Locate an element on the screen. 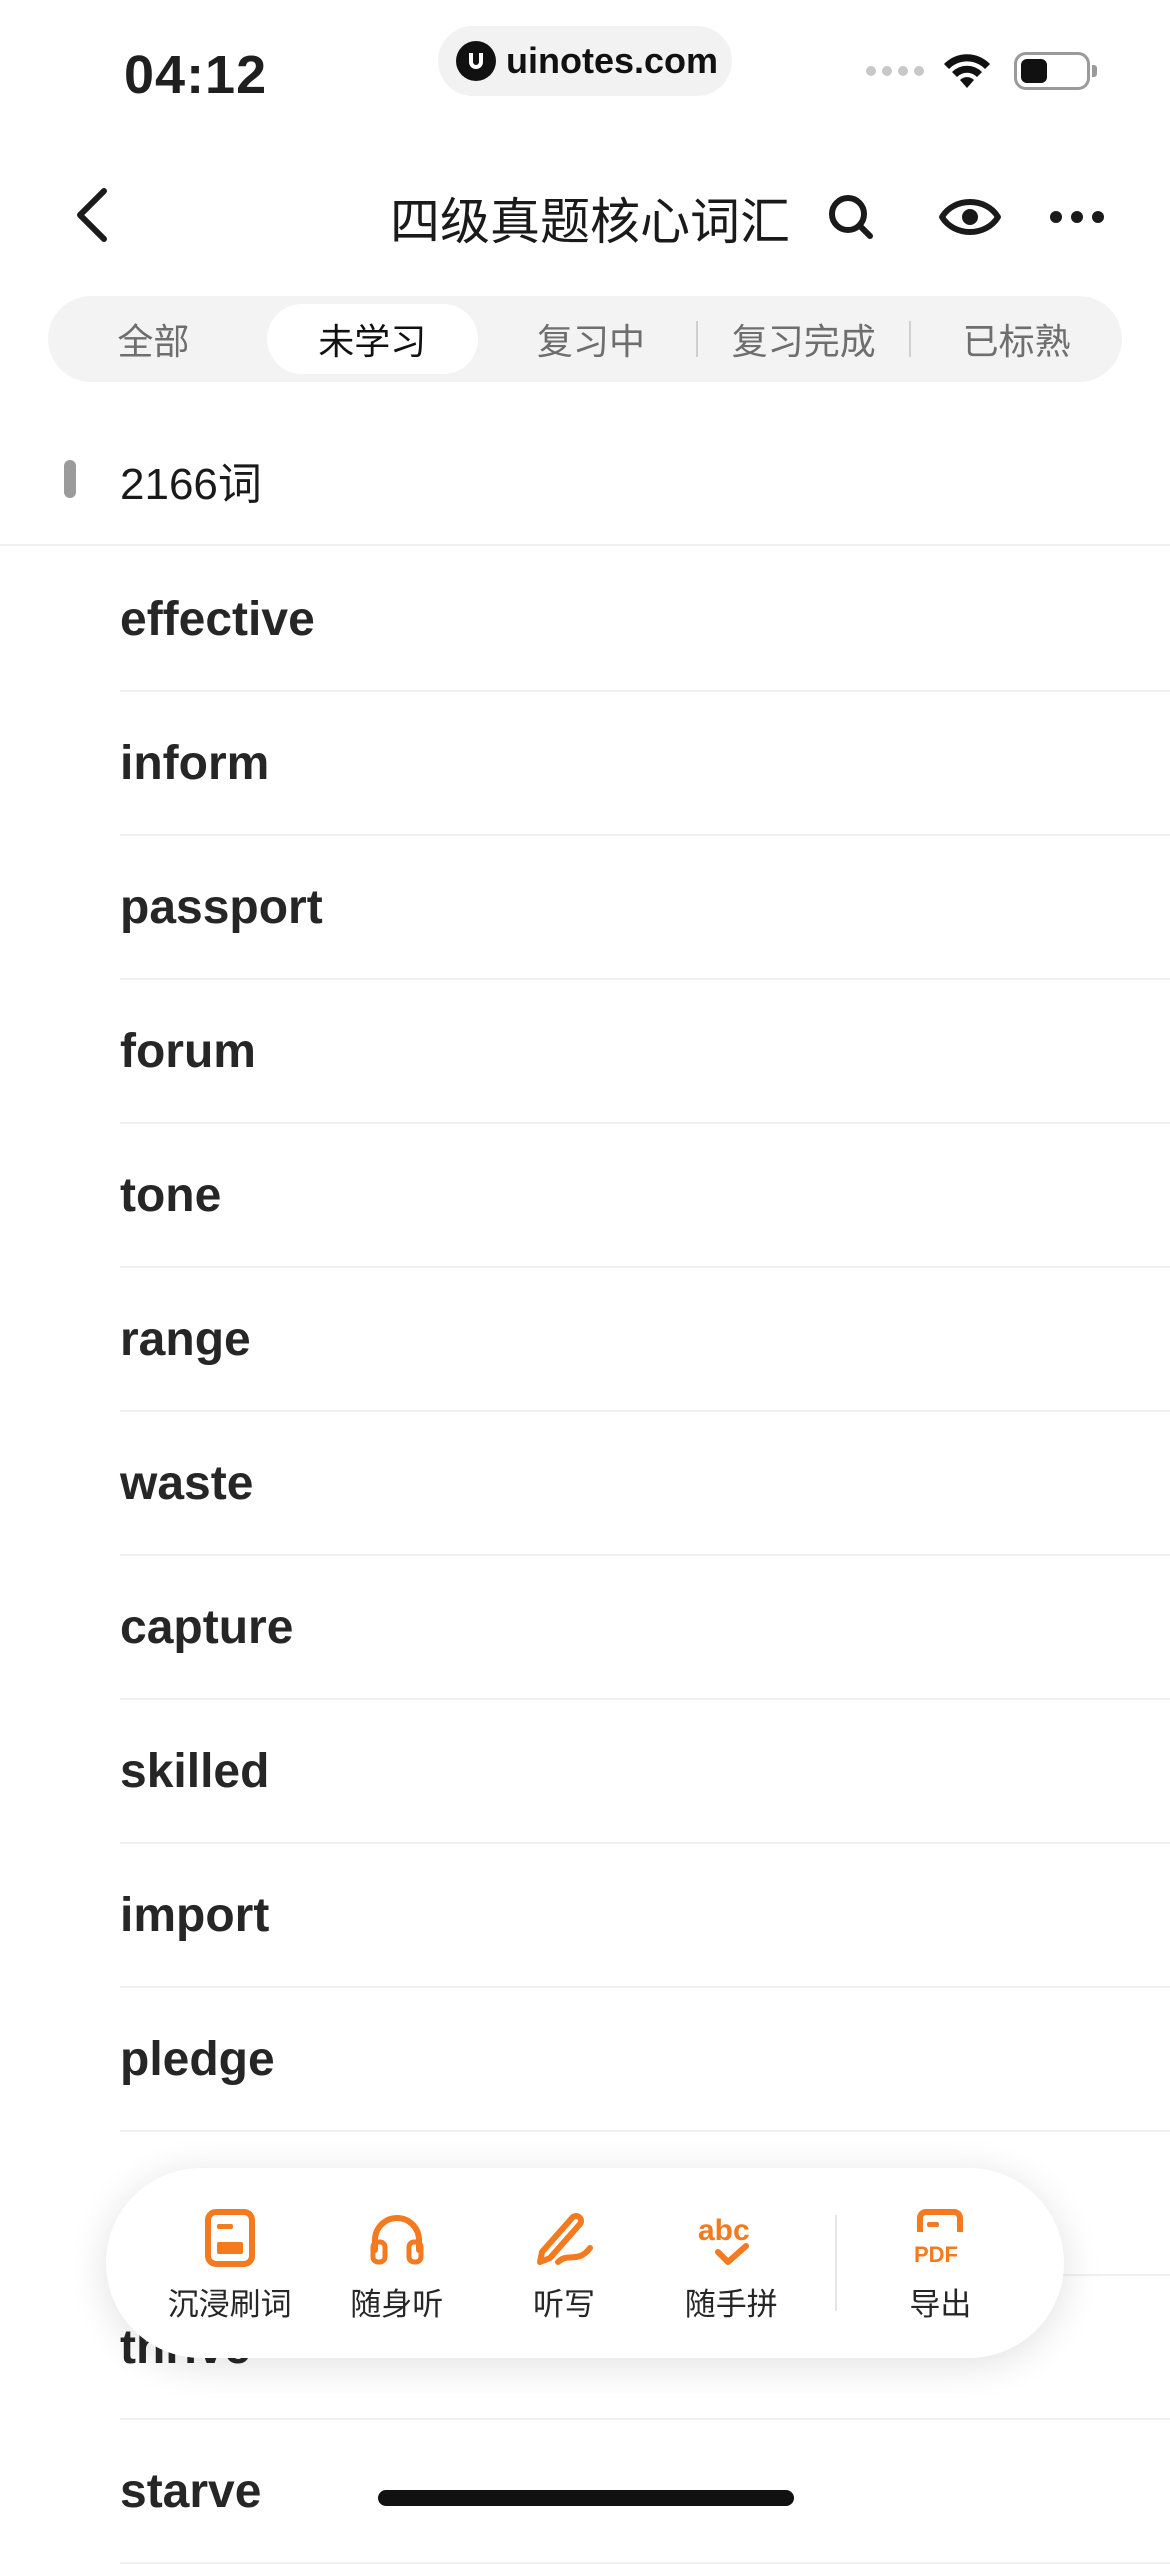 This screenshot has height=2564, width=1170. status-bar: 04:12 uinotes.com is located at coordinates (585, 70).